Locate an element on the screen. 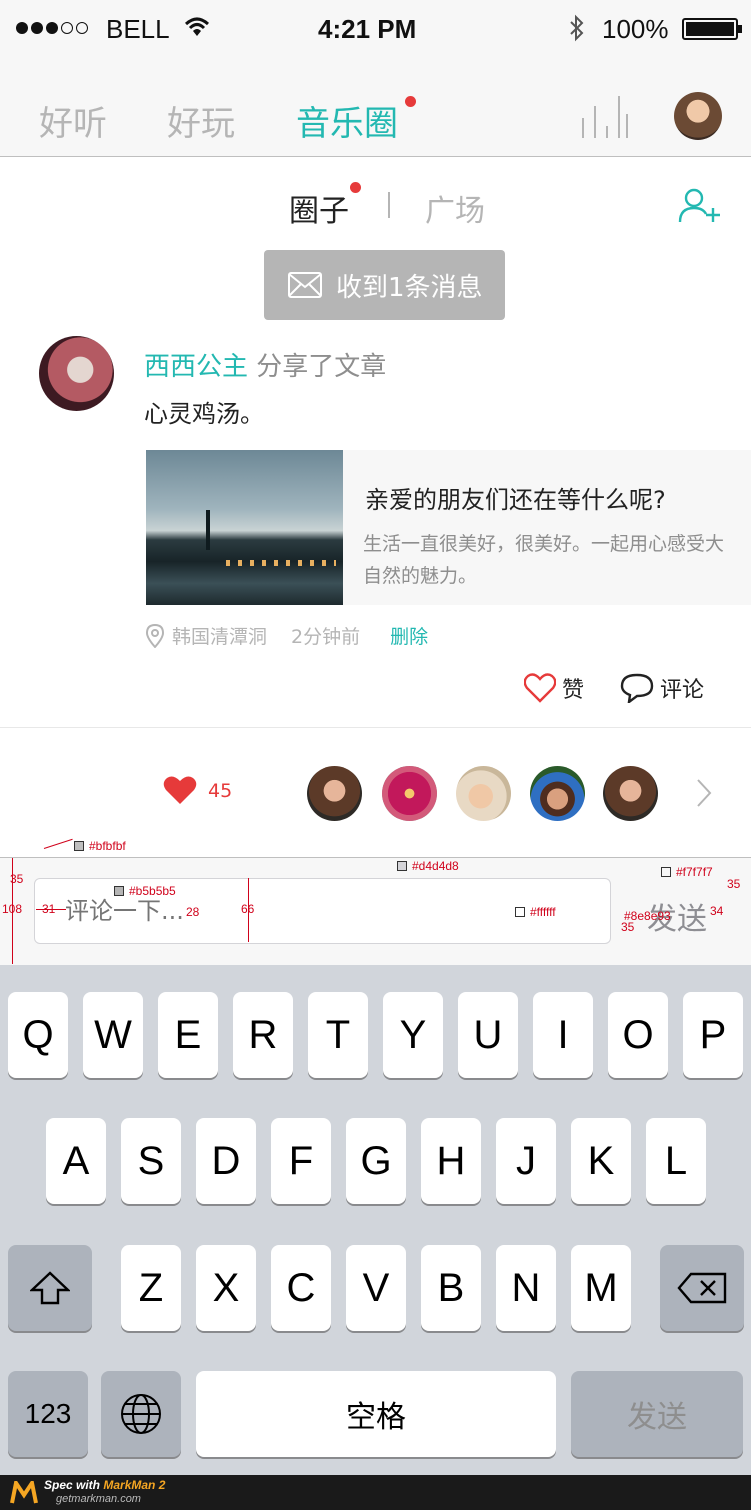  tab-music-circle: 音乐圈 is located at coordinates (347, 120).